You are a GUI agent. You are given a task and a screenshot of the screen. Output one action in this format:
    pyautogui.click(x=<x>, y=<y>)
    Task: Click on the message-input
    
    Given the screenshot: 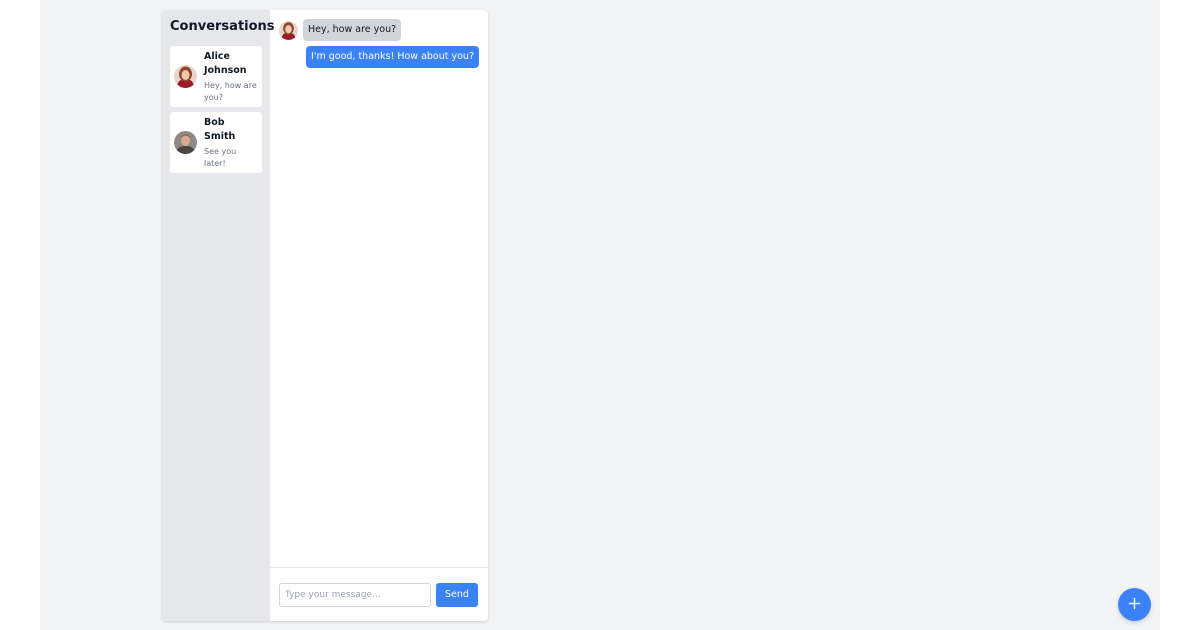 What is the action you would take?
    pyautogui.click(x=355, y=594)
    